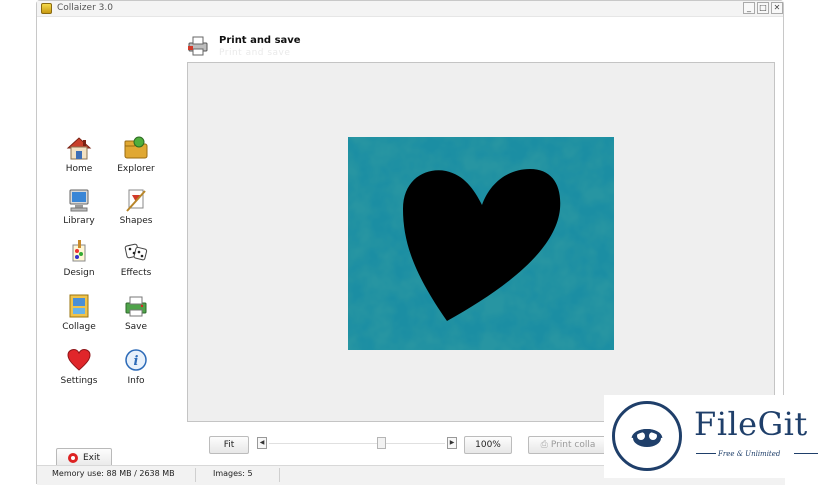 The image size is (836, 485). Describe the element at coordinates (749, 454) in the screenshot. I see `watermark-tagline: Free & Unlimited` at that location.